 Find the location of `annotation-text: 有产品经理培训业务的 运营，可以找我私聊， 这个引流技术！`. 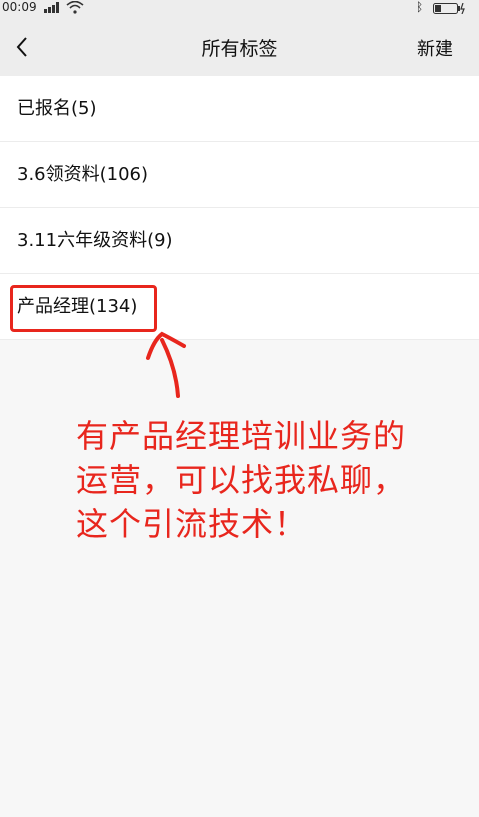

annotation-text: 有产品经理培训业务的 运营，可以找我私聊， 这个引流技术！ is located at coordinates (276, 480).